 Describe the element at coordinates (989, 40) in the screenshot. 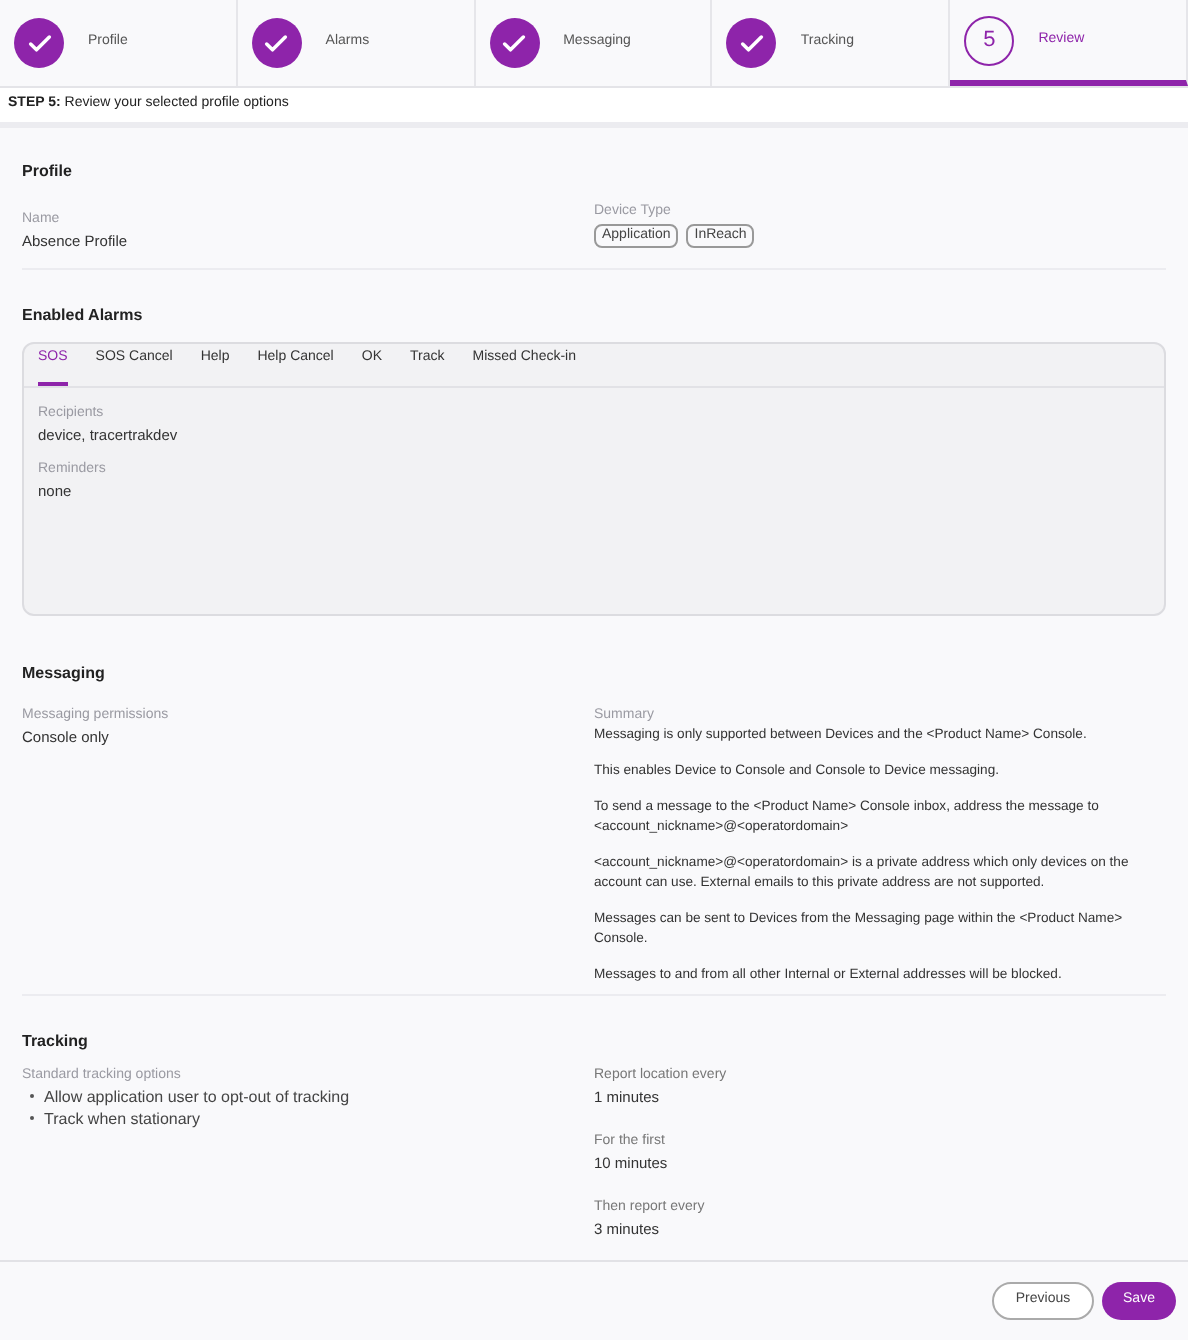

I see `step-number: 5` at that location.